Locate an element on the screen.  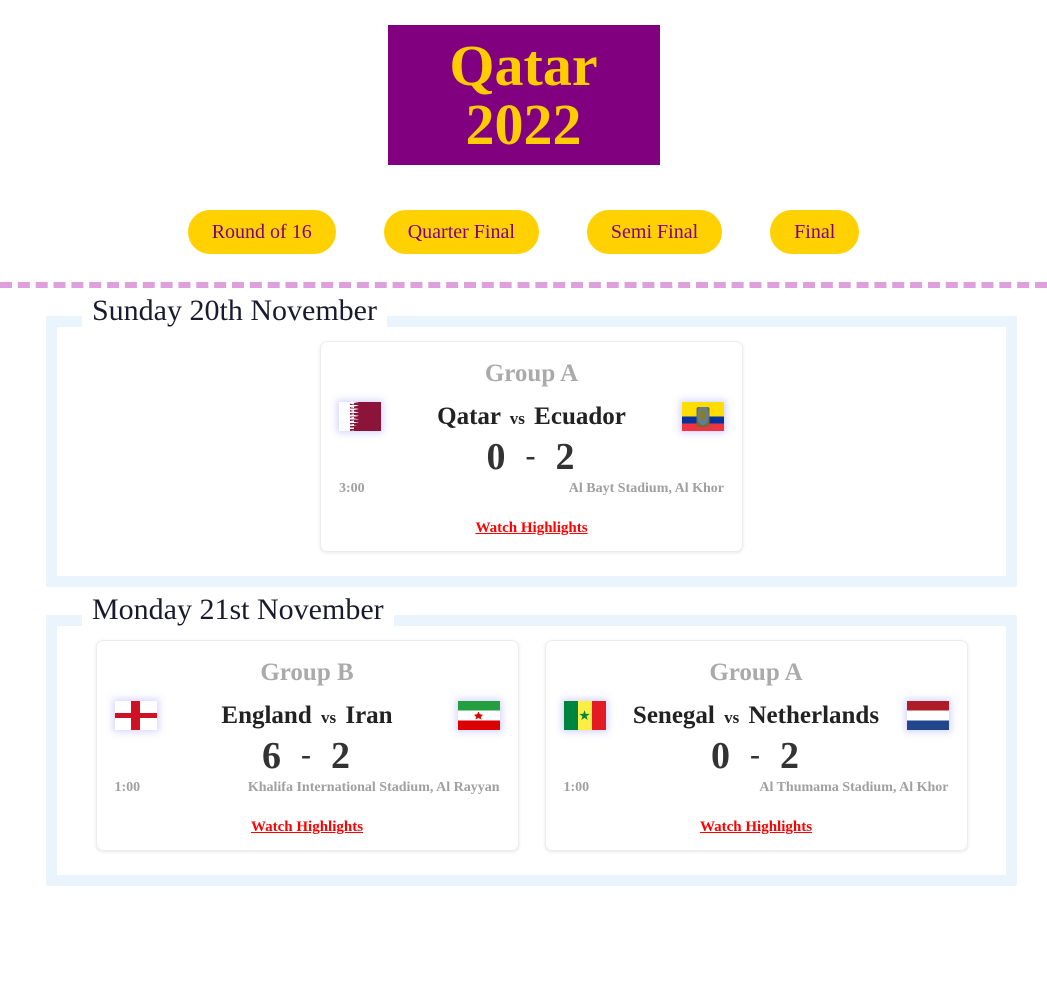
teams-row: Senegal vs Netherlands is located at coordinates (756, 715).